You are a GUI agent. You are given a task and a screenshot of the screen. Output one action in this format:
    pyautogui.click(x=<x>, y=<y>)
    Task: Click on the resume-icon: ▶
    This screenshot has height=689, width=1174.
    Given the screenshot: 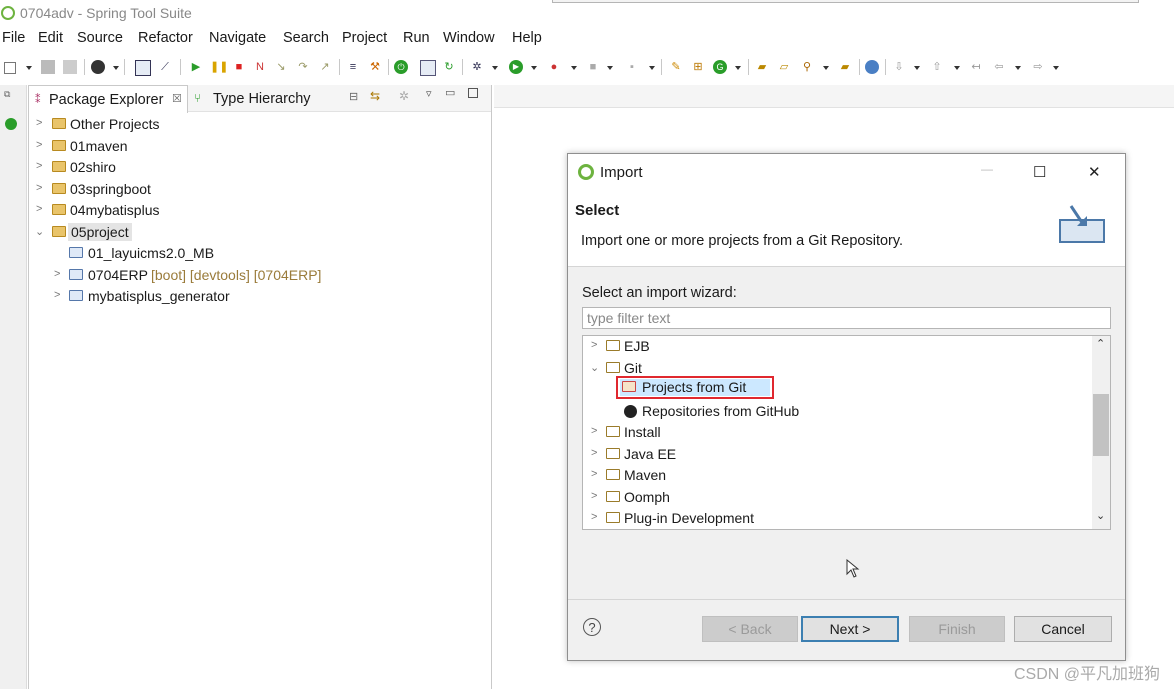 What is the action you would take?
    pyautogui.click(x=196, y=67)
    